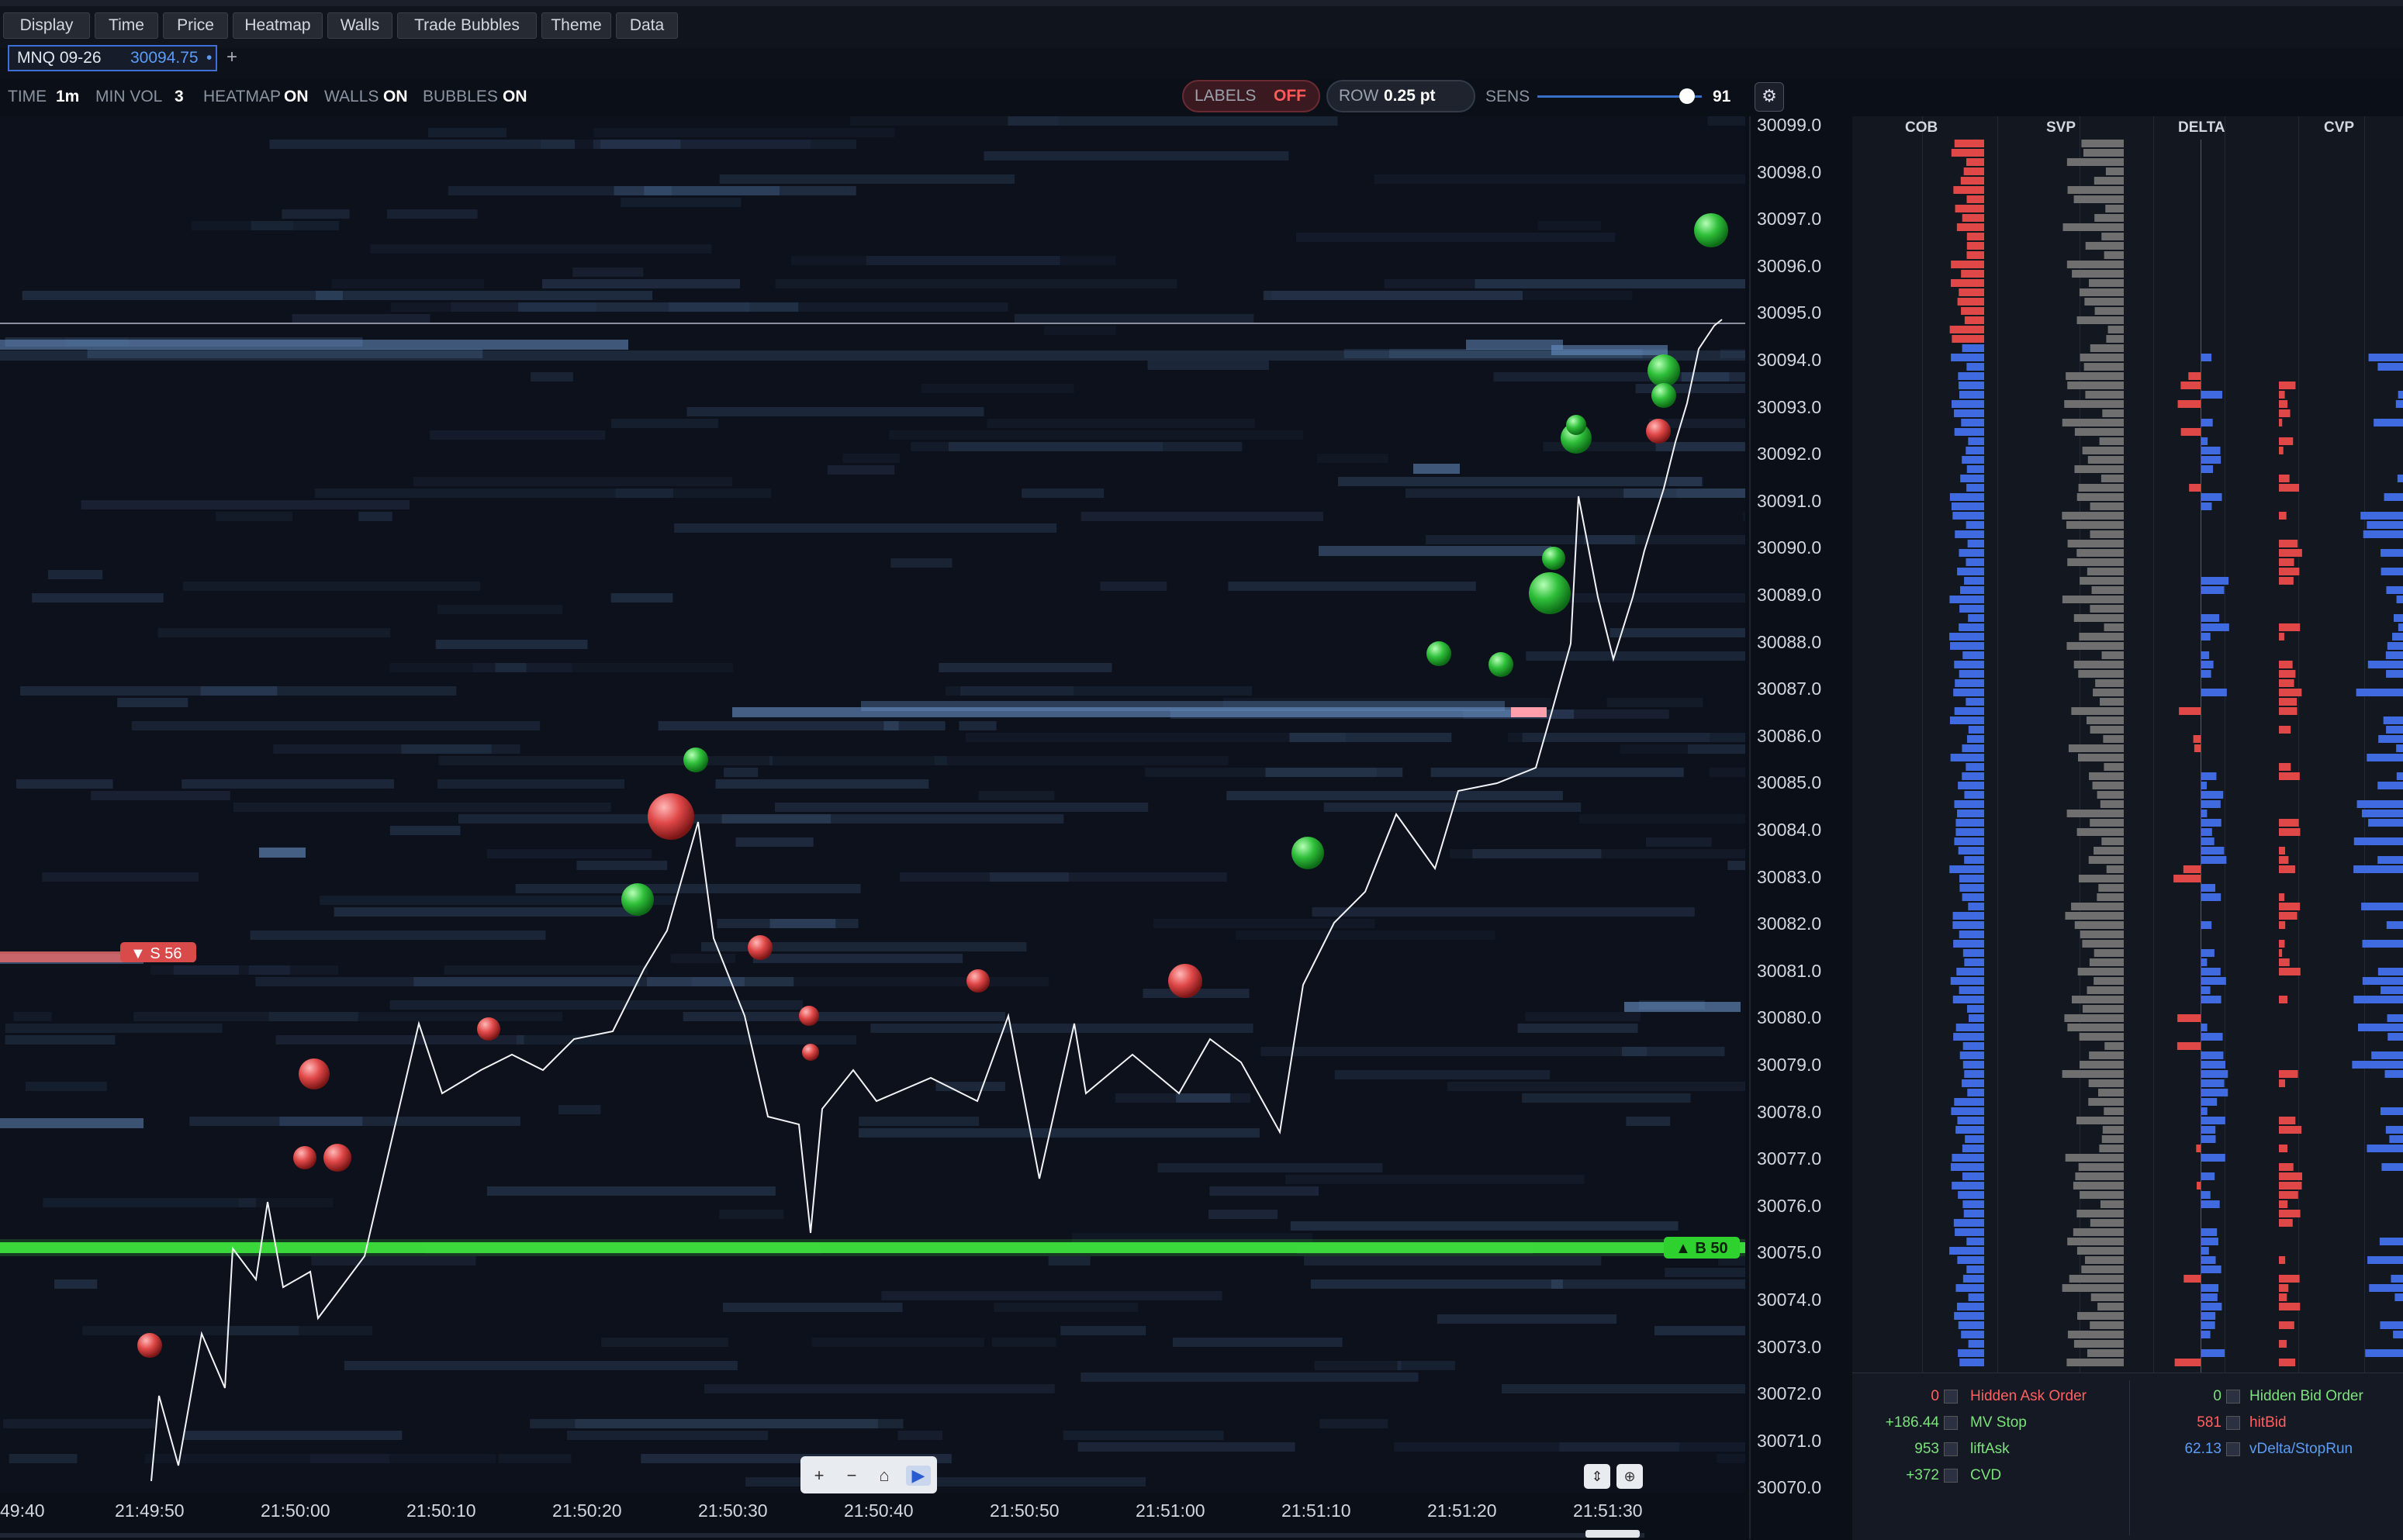 The image size is (2403, 1540). I want to click on tab-symbol: MNQ 09-26 30094.75 •, so click(112, 58).